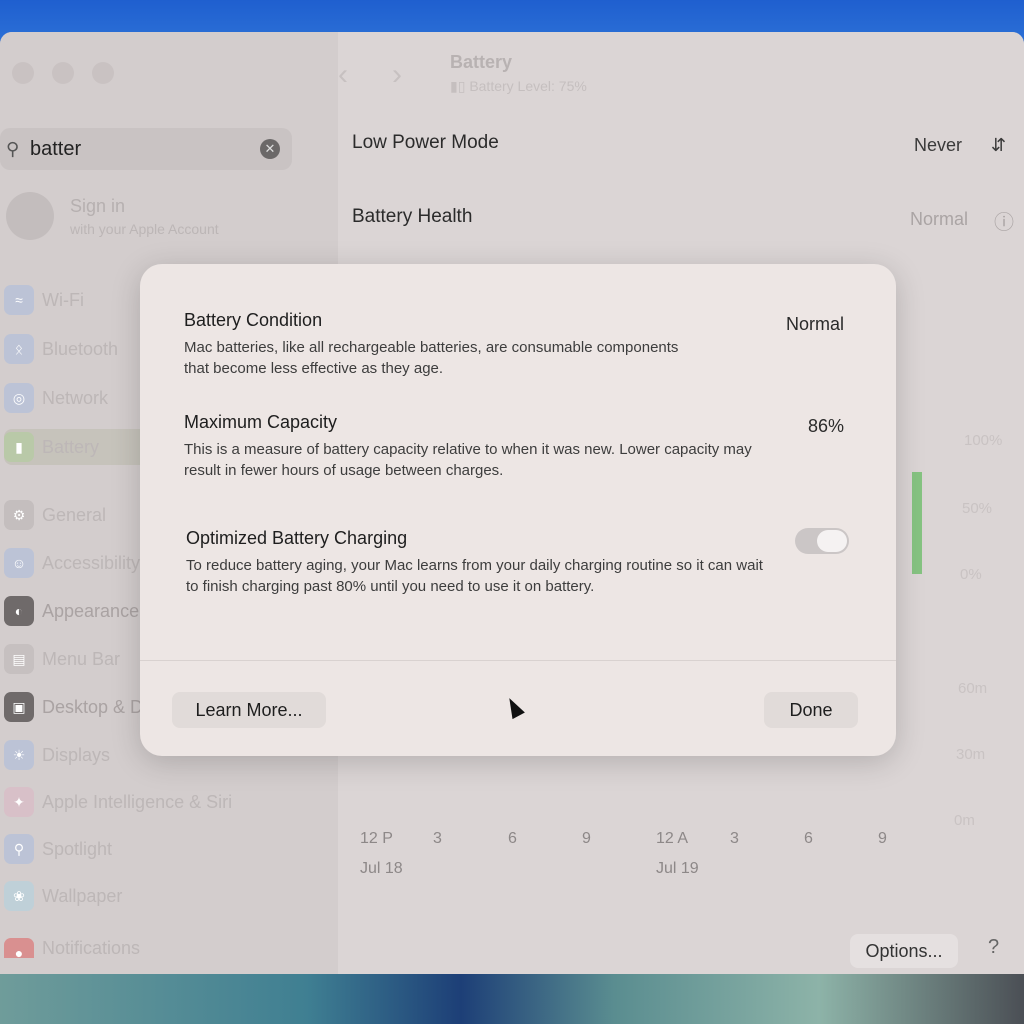  I want to click on page-title: Battery, so click(481, 62).